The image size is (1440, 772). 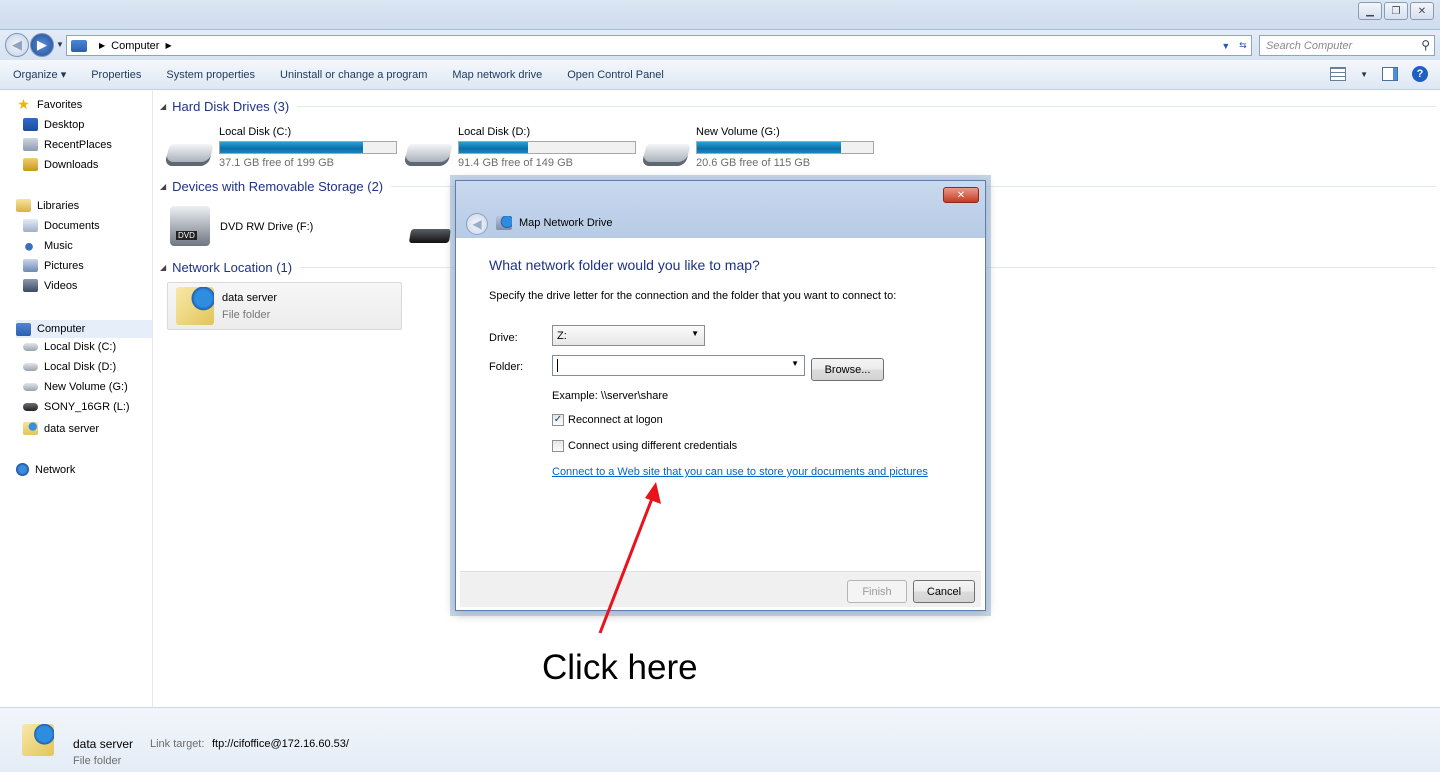 I want to click on address-bar: ▶ Computer ▶ ▼ ⇆, so click(x=659, y=45).